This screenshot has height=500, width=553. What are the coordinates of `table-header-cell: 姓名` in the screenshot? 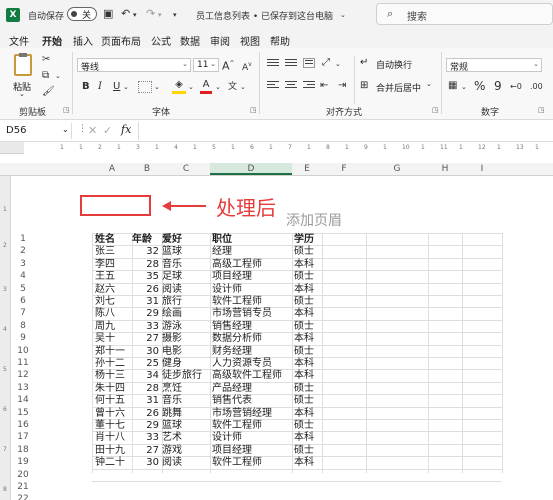 It's located at (112, 240).